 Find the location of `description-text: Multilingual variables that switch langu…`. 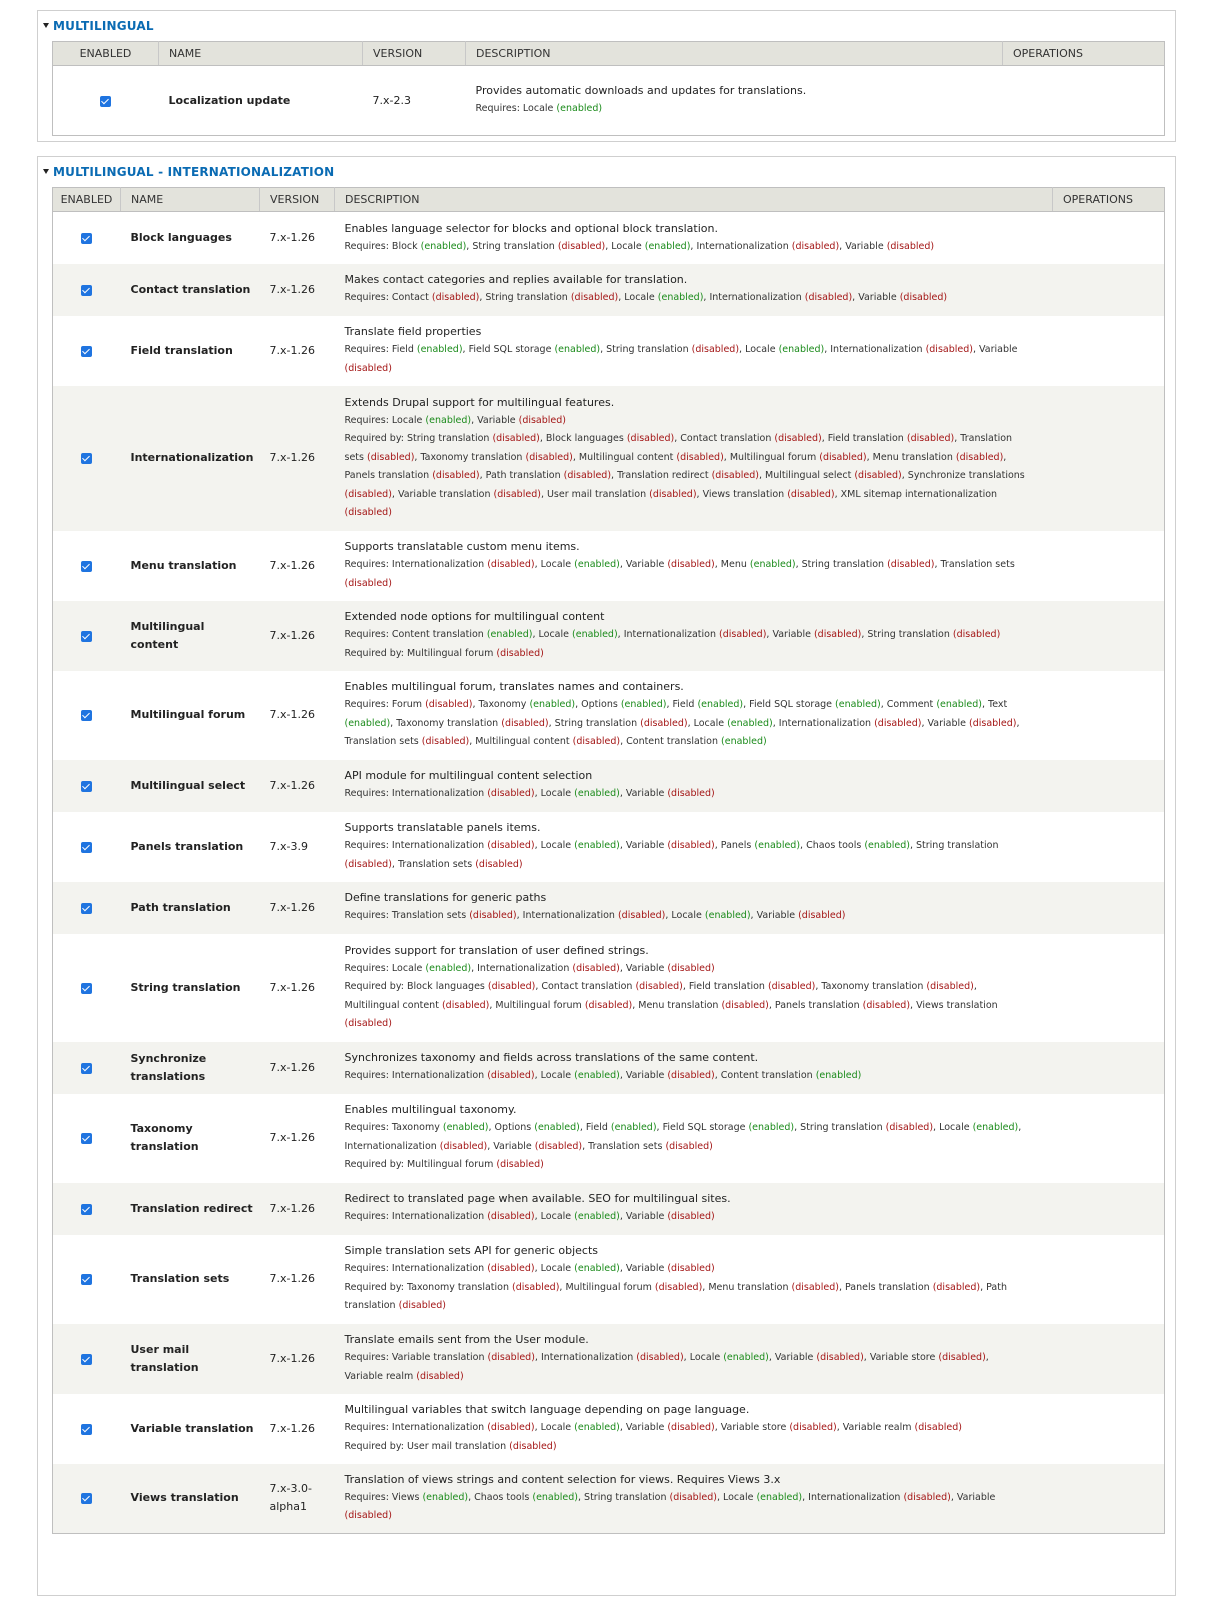

description-text: Multilingual variables that switch langu… is located at coordinates (547, 1409).